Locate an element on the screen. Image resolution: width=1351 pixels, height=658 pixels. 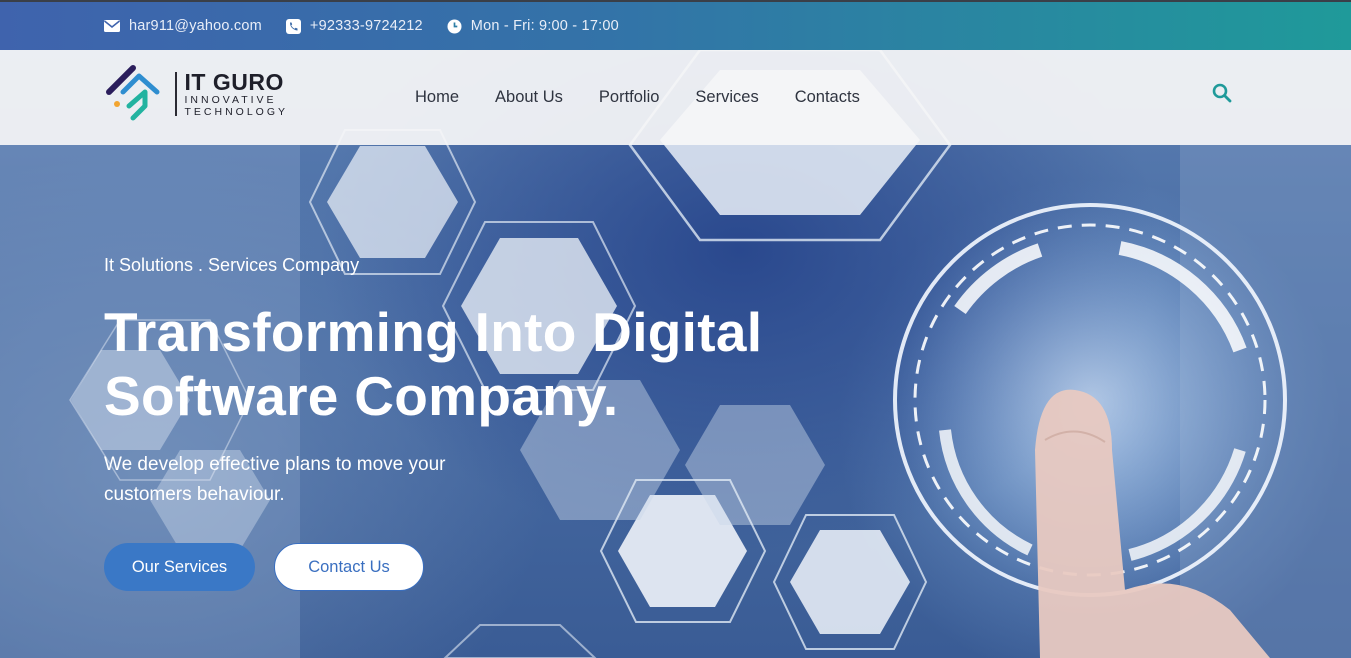
search-icon is located at coordinates (1222, 93).